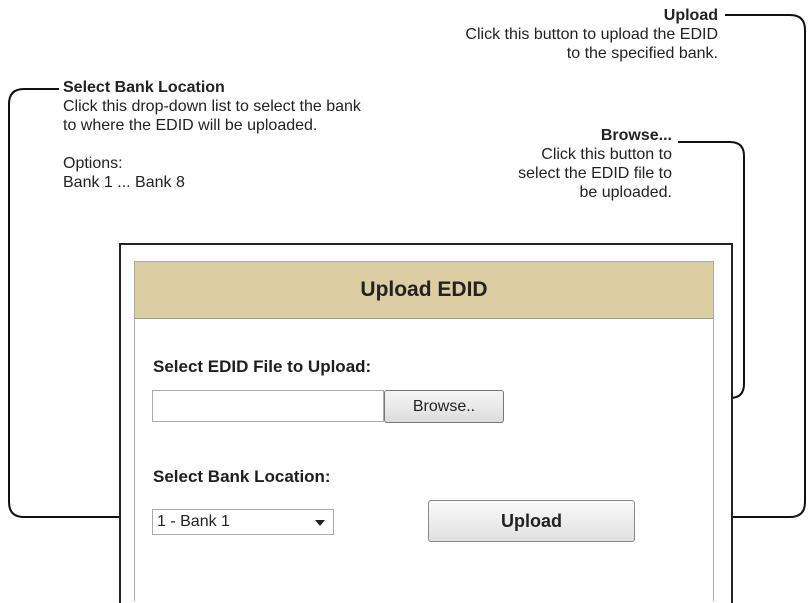  What do you see at coordinates (268, 406) in the screenshot?
I see `file-path-input` at bounding box center [268, 406].